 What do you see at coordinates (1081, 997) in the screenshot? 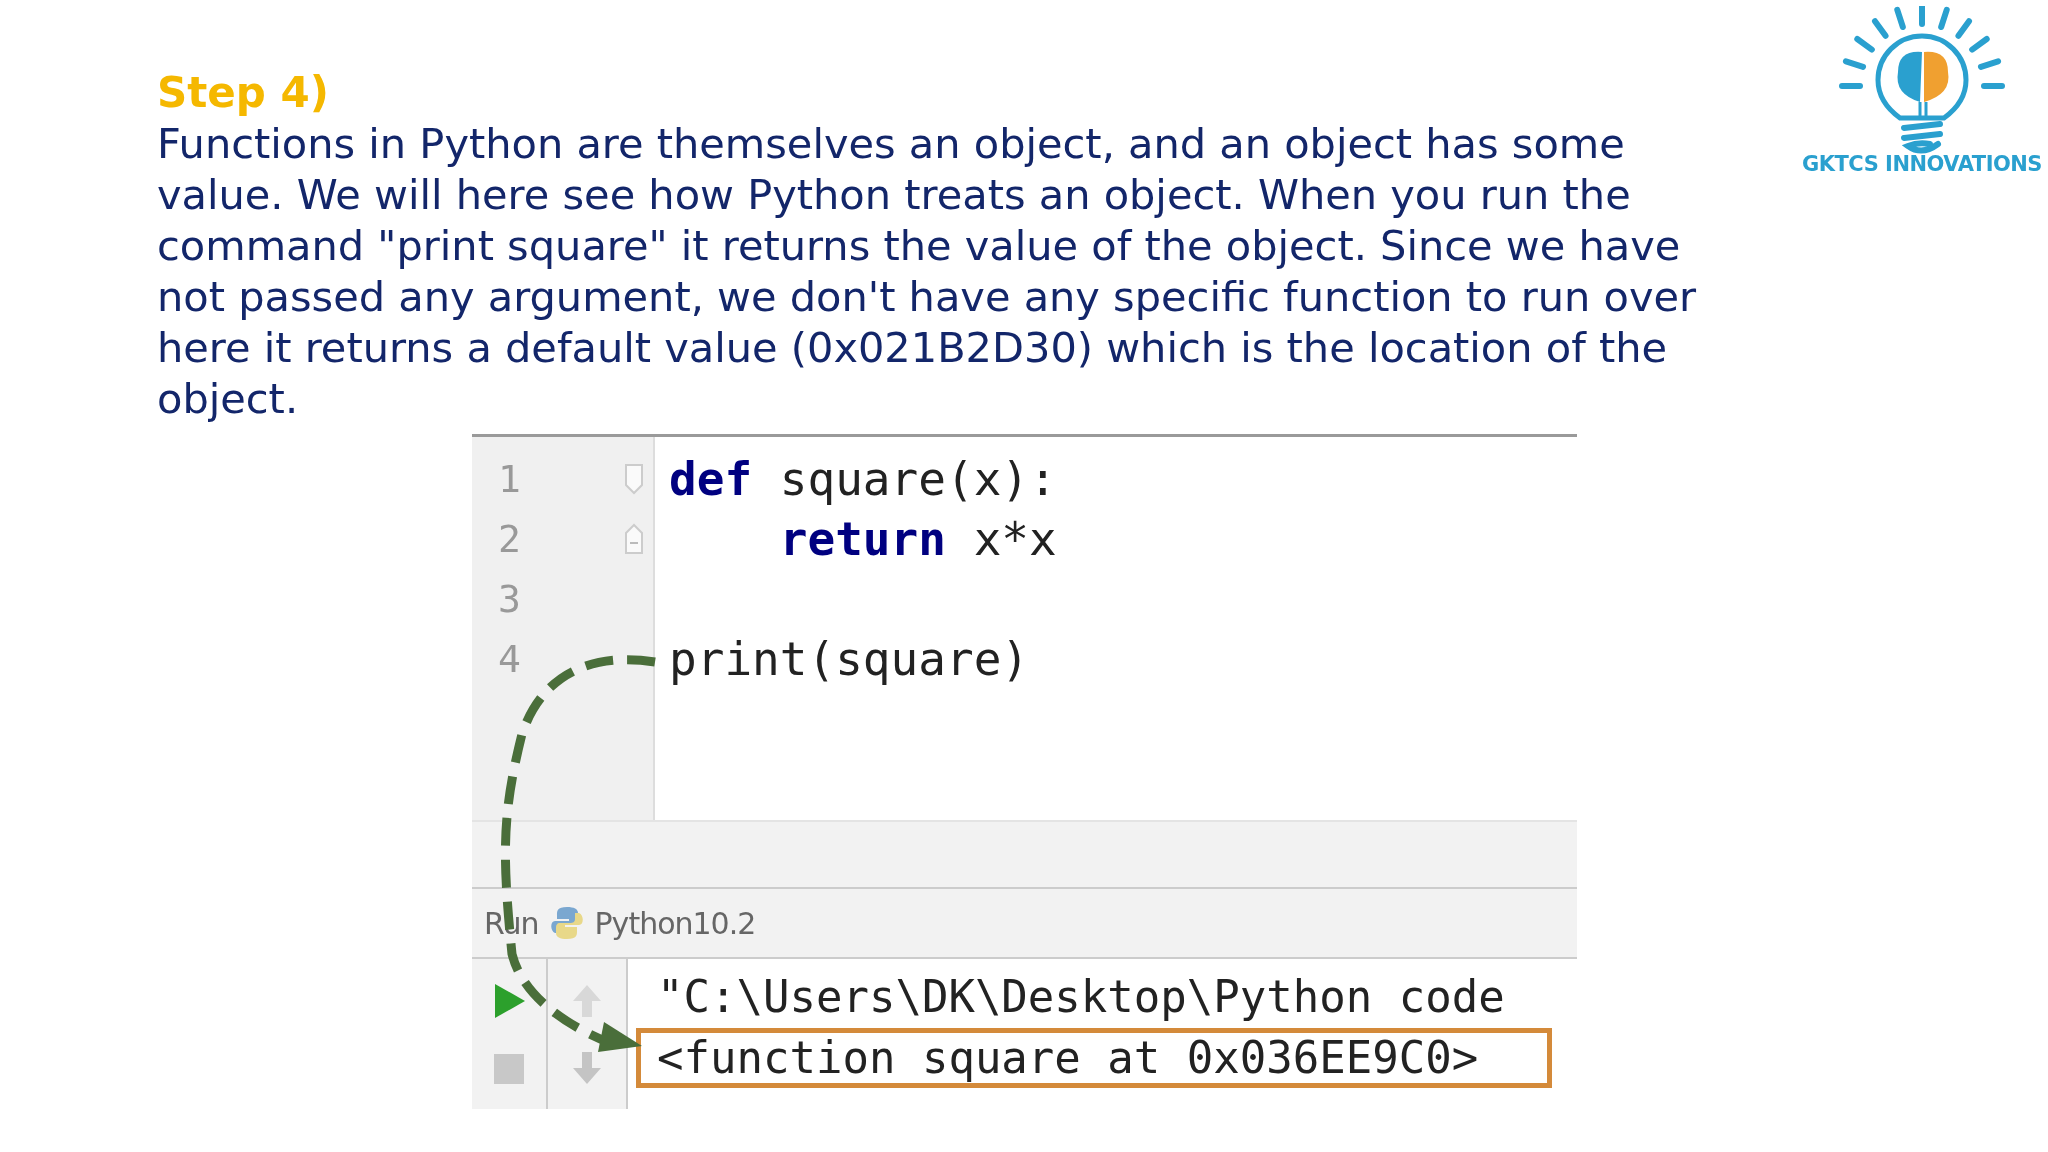
I see `console-output-line: "C:\Users\DK\Desktop\Python code` at bounding box center [1081, 997].